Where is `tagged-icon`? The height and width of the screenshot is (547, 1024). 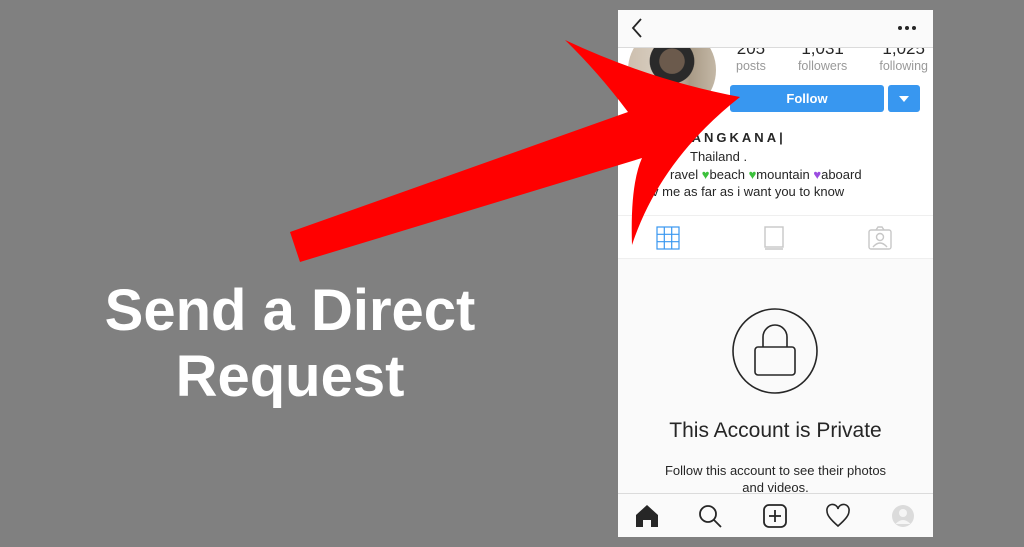
tagged-icon is located at coordinates (880, 238).